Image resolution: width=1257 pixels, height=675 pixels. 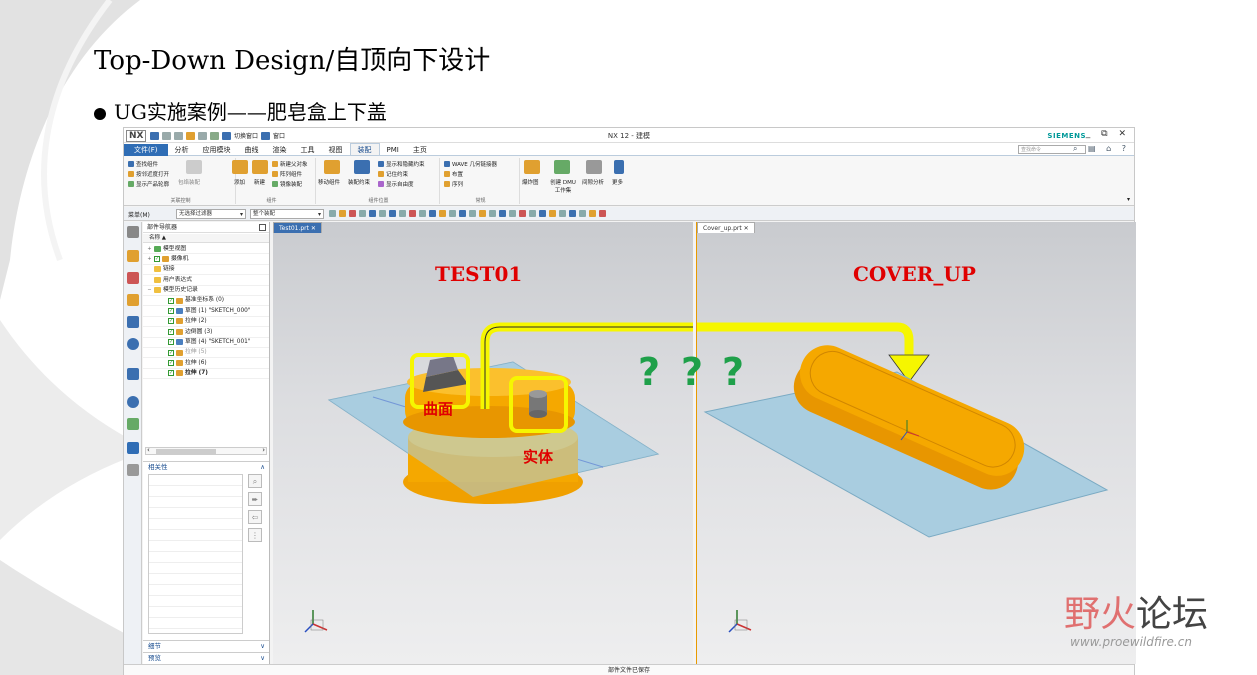 What do you see at coordinates (217, 150) in the screenshot?
I see `menu-2: 应用模块` at bounding box center [217, 150].